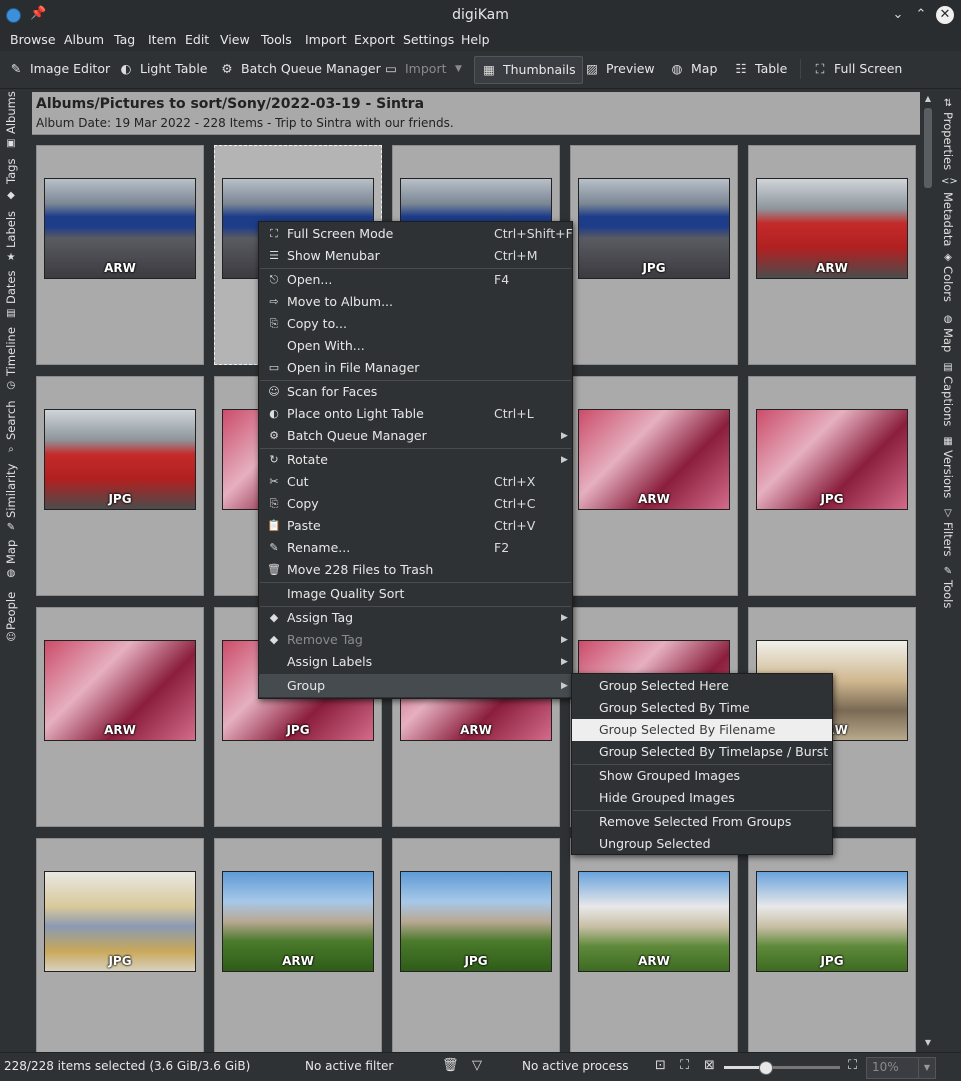 This screenshot has height=1081, width=961. What do you see at coordinates (415, 504) in the screenshot?
I see `menu-item-copy: ⎘ Copy Ctrl+C` at bounding box center [415, 504].